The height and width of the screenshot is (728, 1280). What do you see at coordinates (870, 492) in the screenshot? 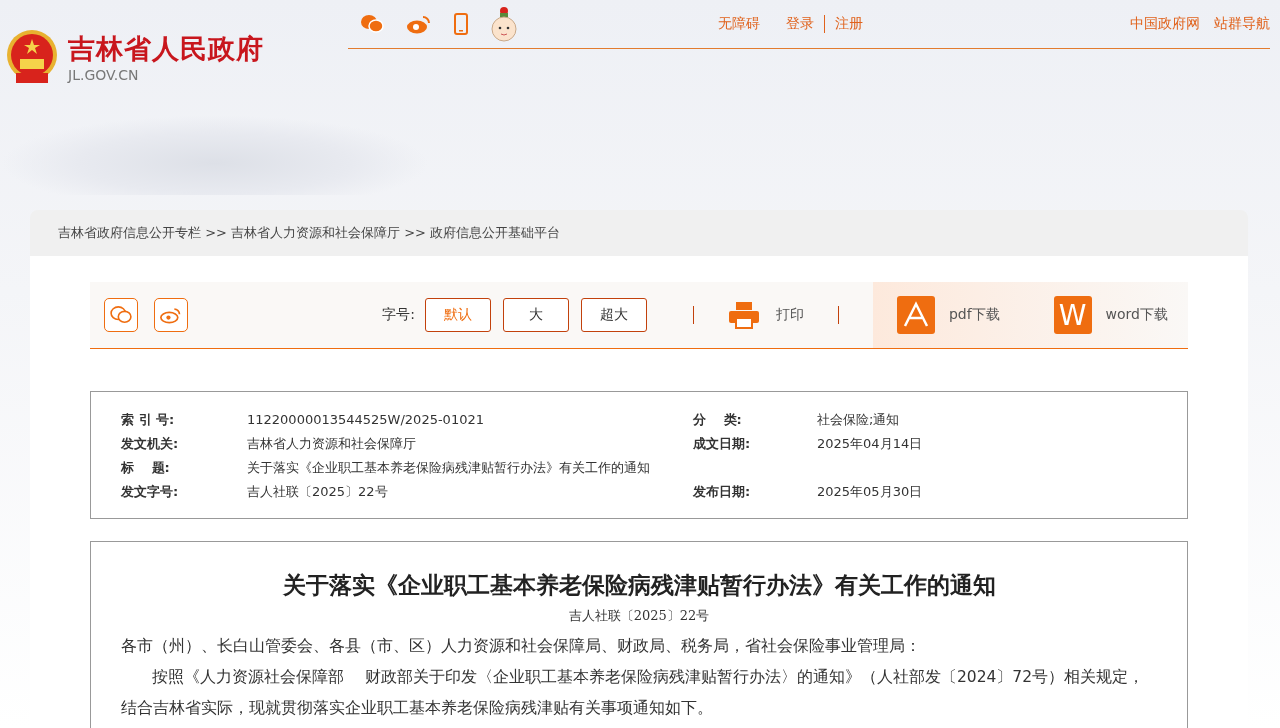
I see `meta-value: 2025年05月30日` at bounding box center [870, 492].